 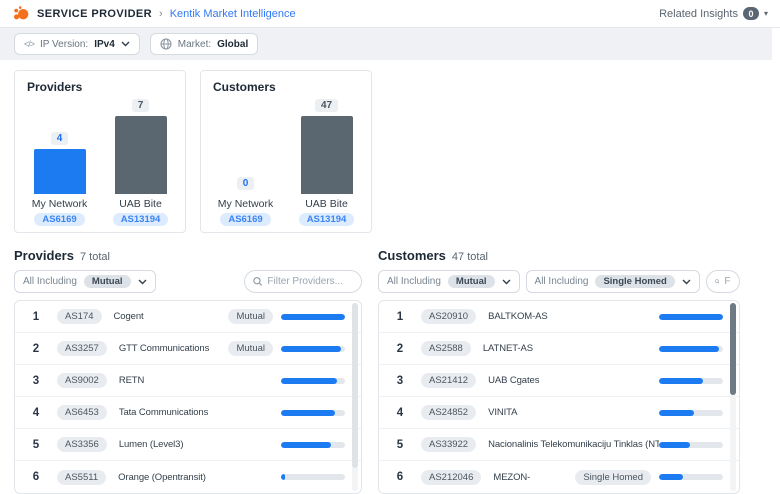 What do you see at coordinates (204, 44) in the screenshot?
I see `market-selector: Market: Global` at bounding box center [204, 44].